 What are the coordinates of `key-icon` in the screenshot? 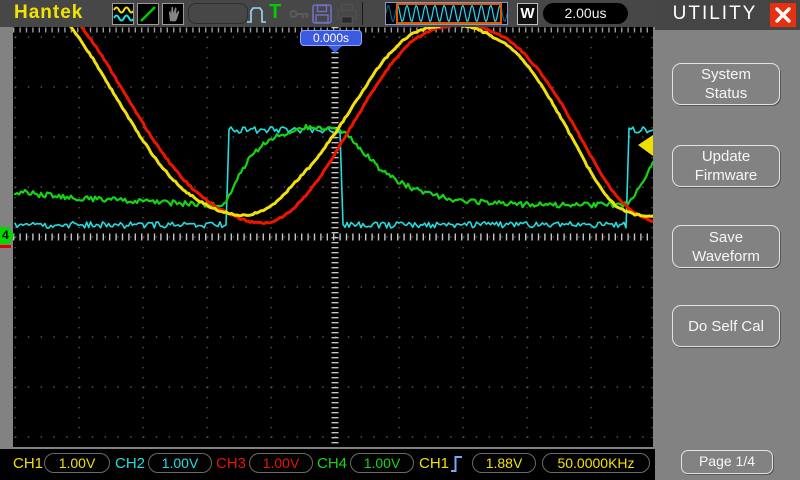 It's located at (299, 14).